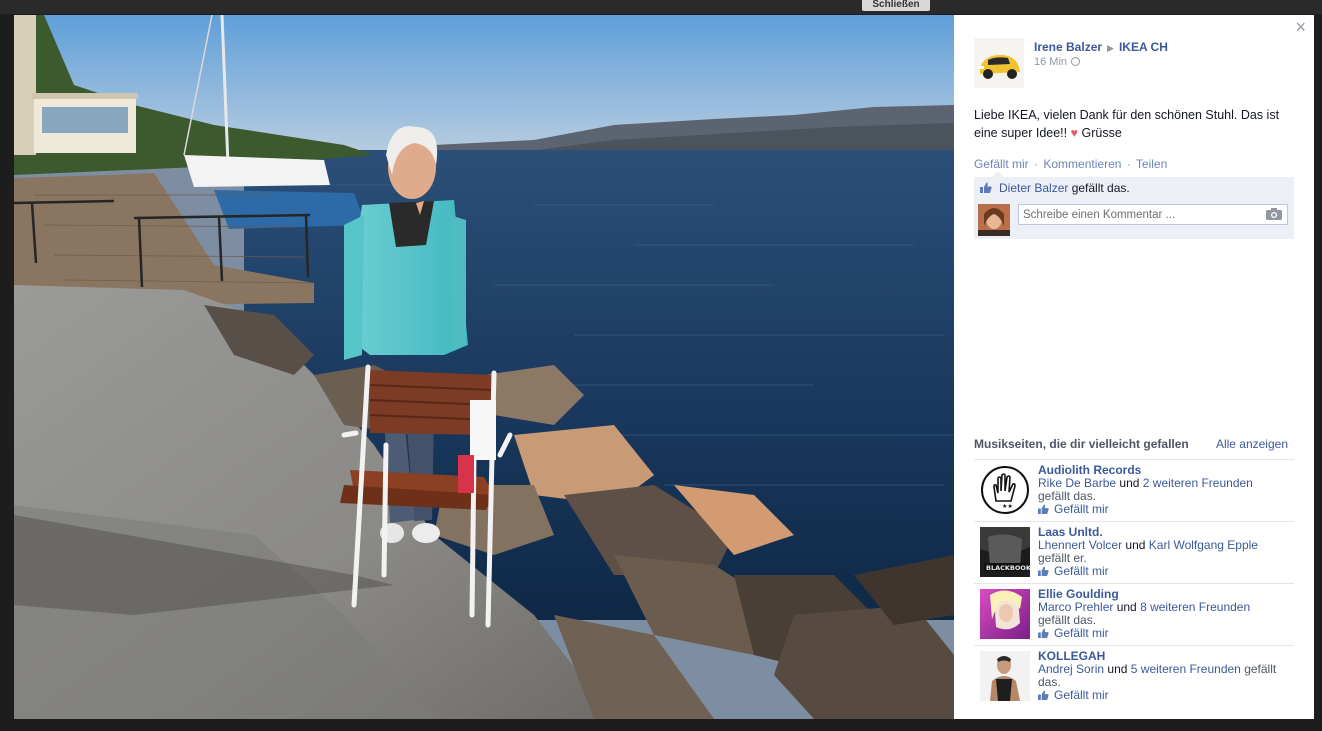  What do you see at coordinates (998, 174) in the screenshot?
I see `feedback-caret` at bounding box center [998, 174].